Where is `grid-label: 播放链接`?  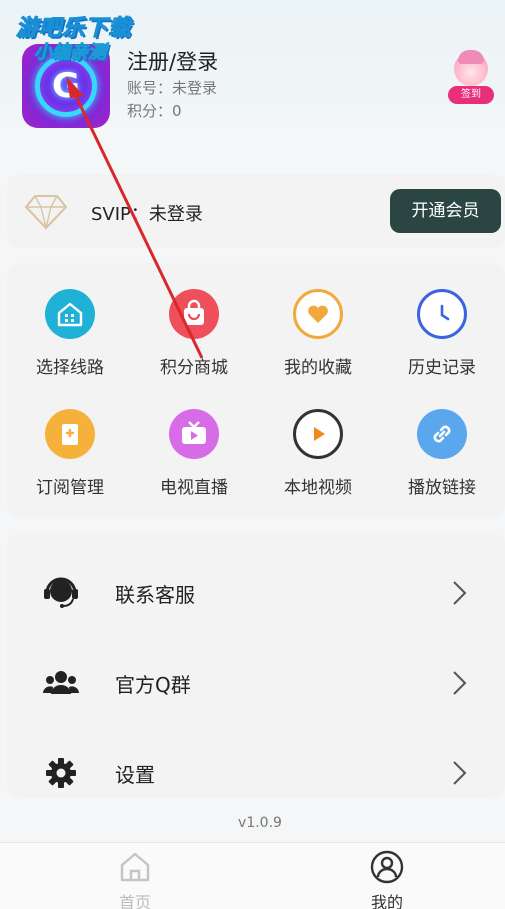 grid-label: 播放链接 is located at coordinates (442, 488).